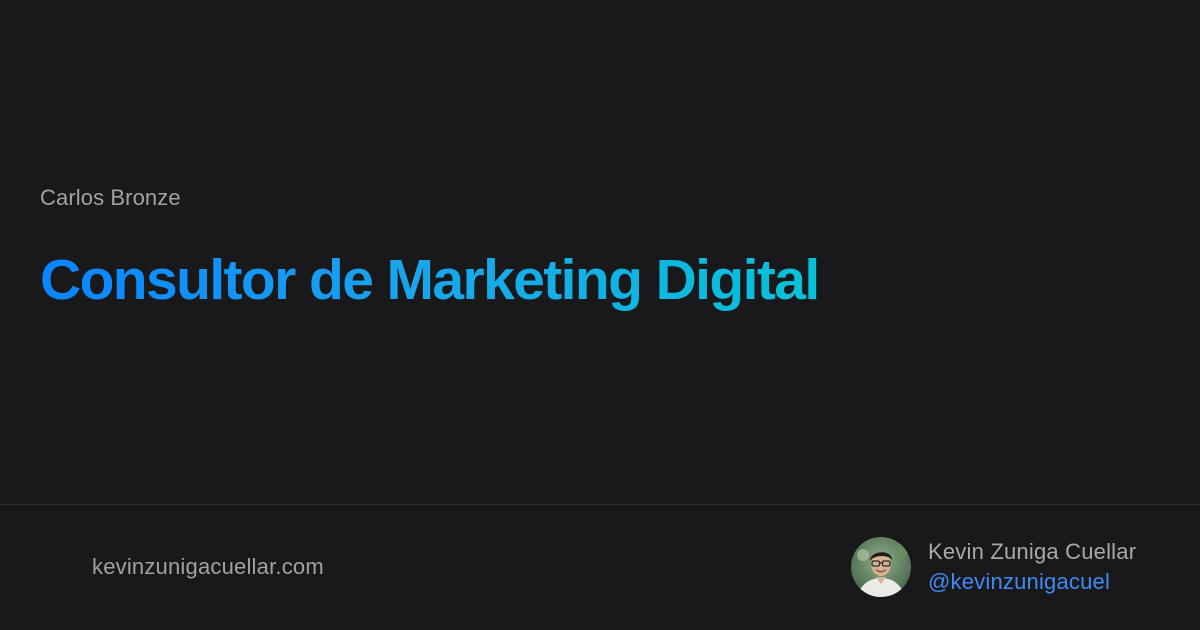 This screenshot has width=1200, height=630. Describe the element at coordinates (1032, 582) in the screenshot. I see `author-handle-link: @kevinzunigacuel` at that location.